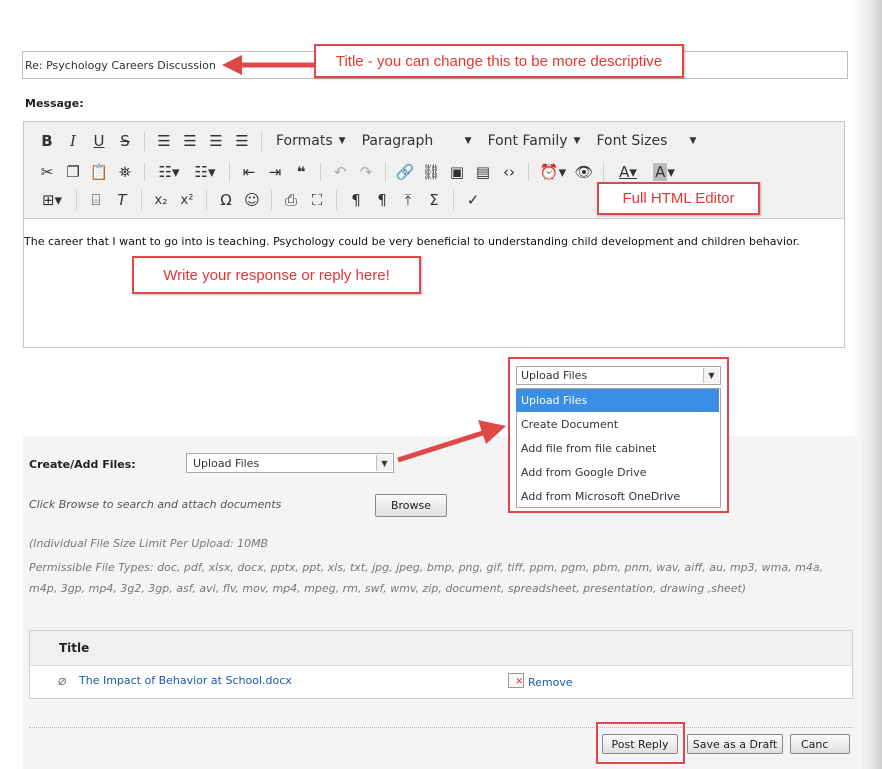  Describe the element at coordinates (366, 172) in the screenshot. I see `redo-icon: ↷` at that location.